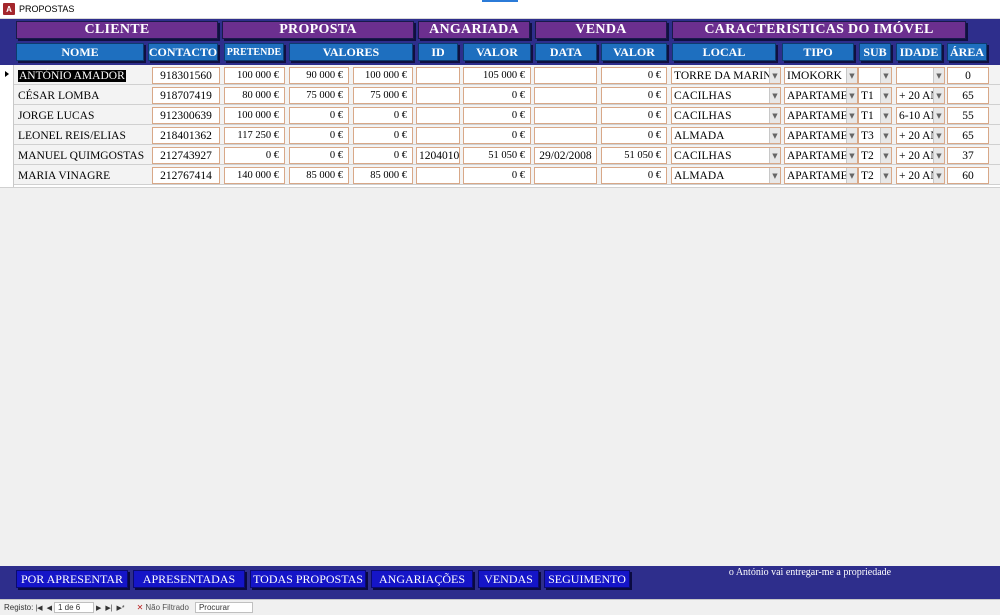  Describe the element at coordinates (186, 135) in the screenshot. I see `contacto-field: 218401362` at that location.